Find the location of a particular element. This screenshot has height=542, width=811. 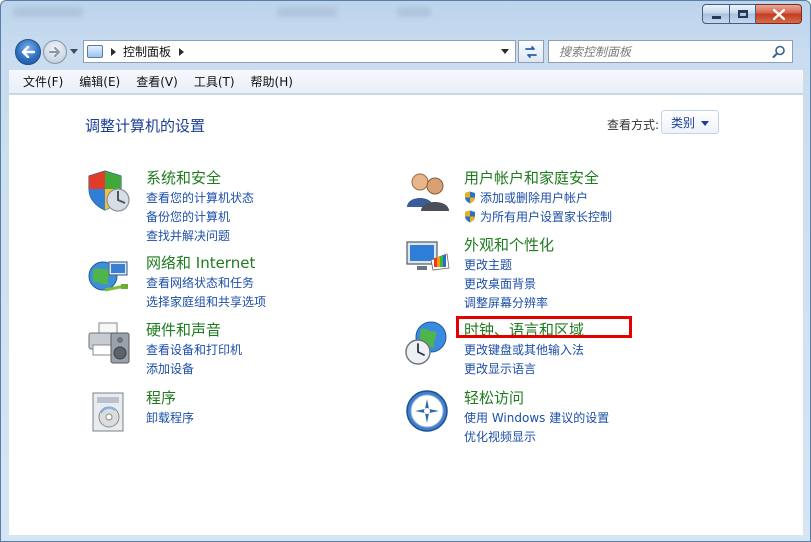

view-by-label: 查看方式: is located at coordinates (633, 125).